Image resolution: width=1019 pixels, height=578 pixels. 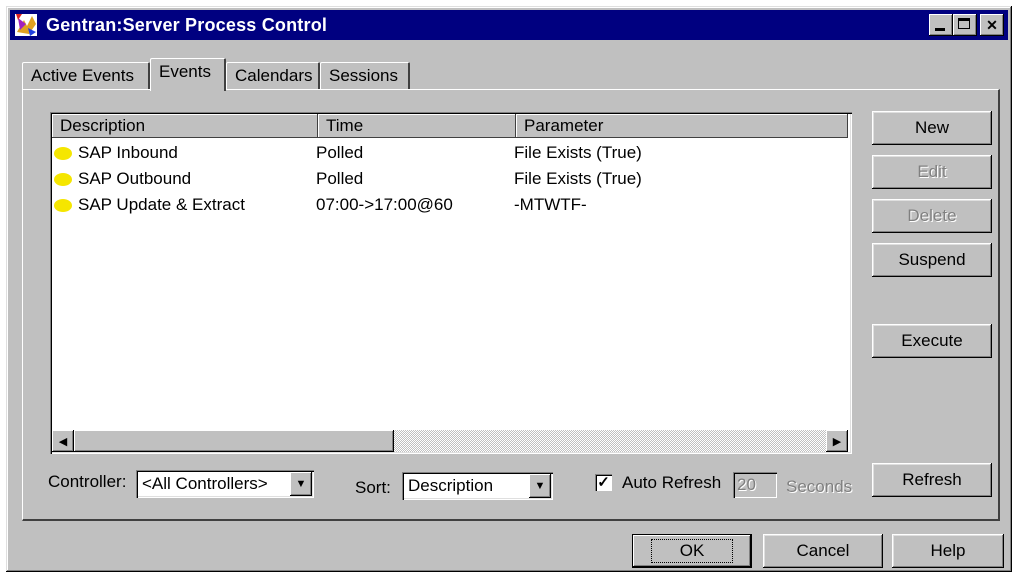 I want to click on maximize-button, so click(x=965, y=25).